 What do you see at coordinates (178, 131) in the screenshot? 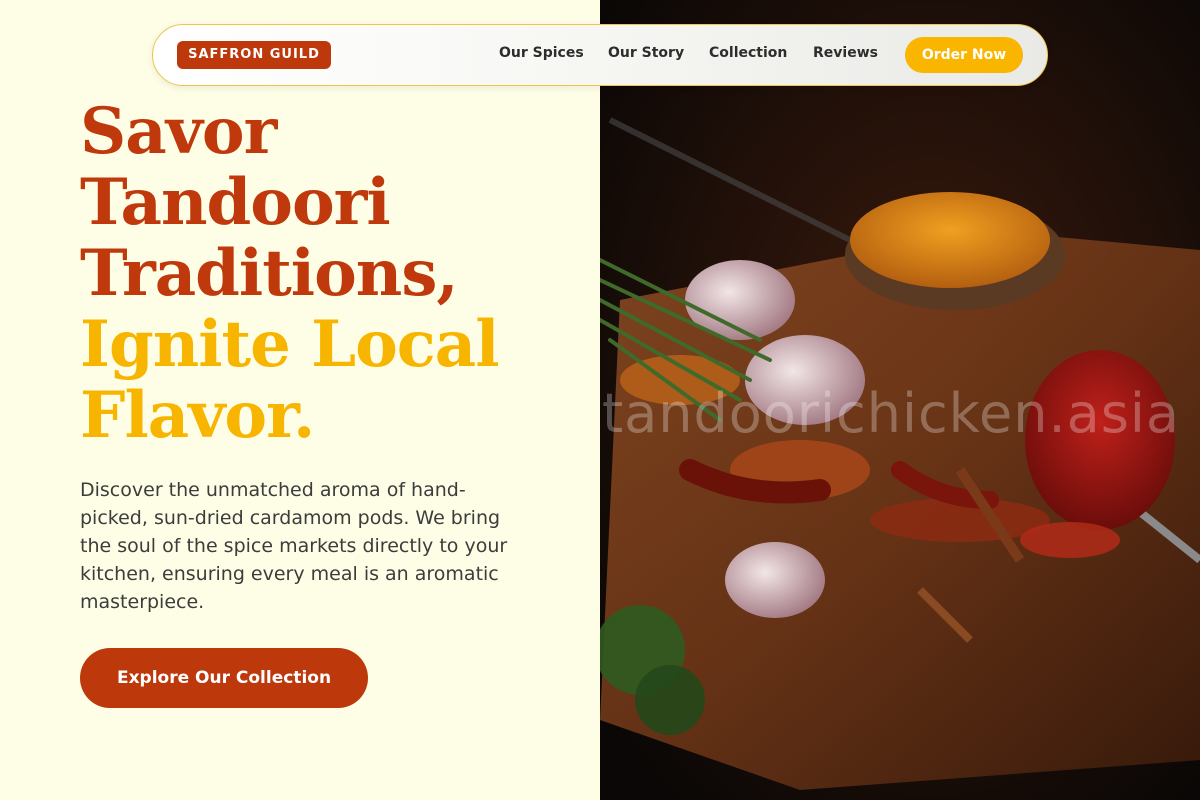
I see `headline-line: Savor` at bounding box center [178, 131].